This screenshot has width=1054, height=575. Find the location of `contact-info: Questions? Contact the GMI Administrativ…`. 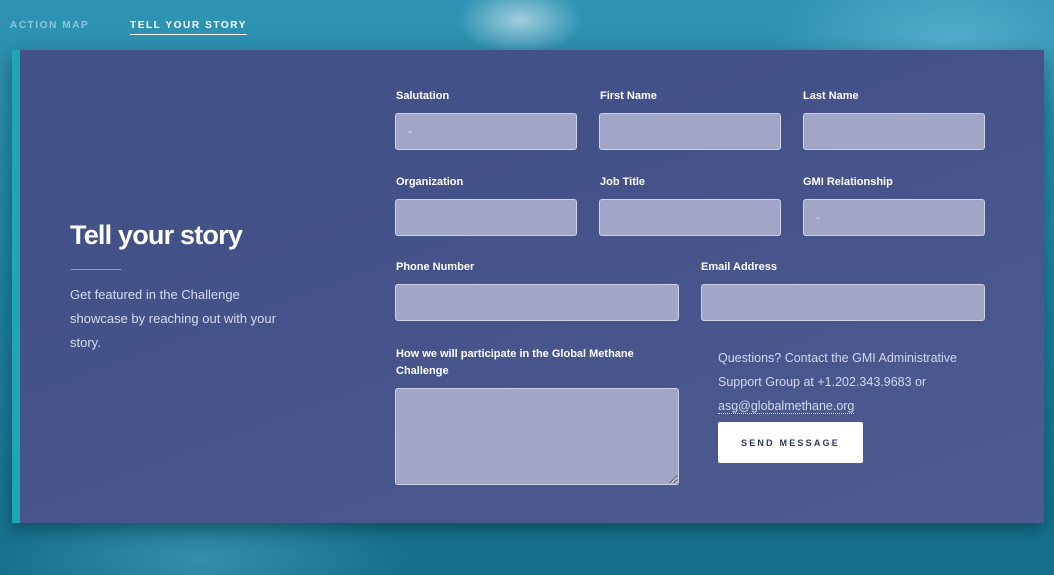

contact-info: Questions? Contact the GMI Administrativ… is located at coordinates (853, 382).